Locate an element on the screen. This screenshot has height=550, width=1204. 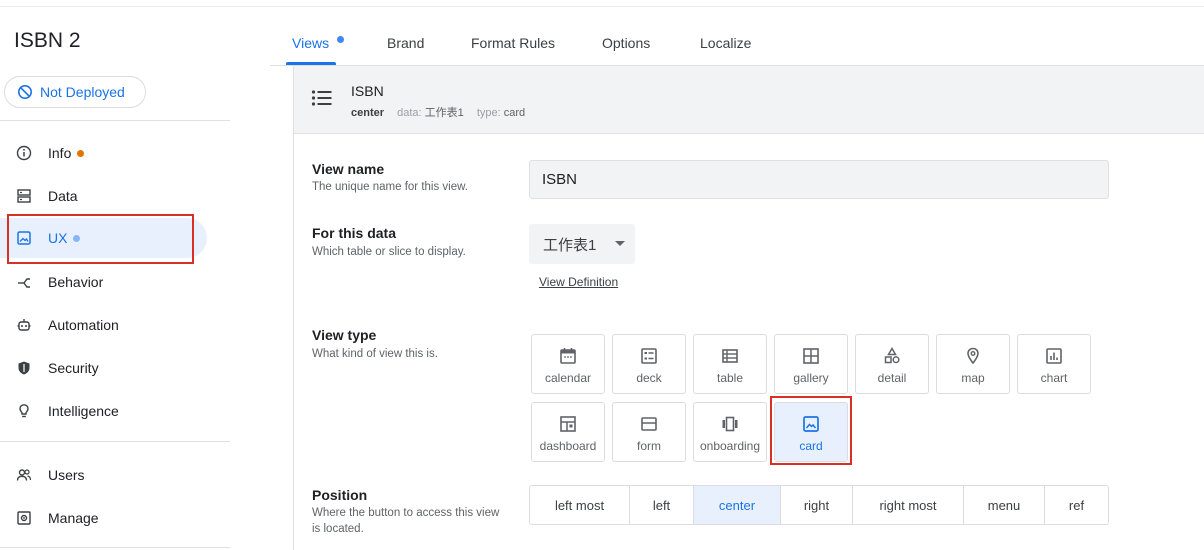
type-key: type: is located at coordinates (488, 113).